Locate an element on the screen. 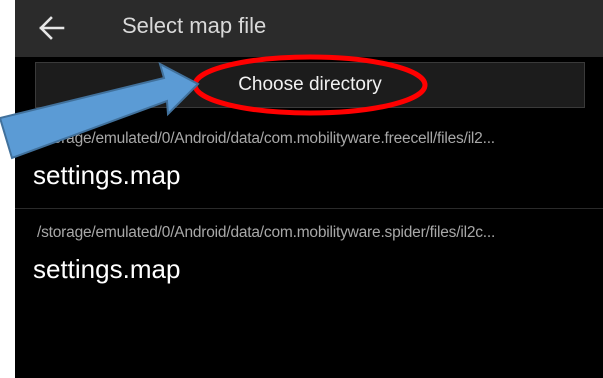 Image resolution: width=603 pixels, height=378 pixels. back-button is located at coordinates (53, 28).